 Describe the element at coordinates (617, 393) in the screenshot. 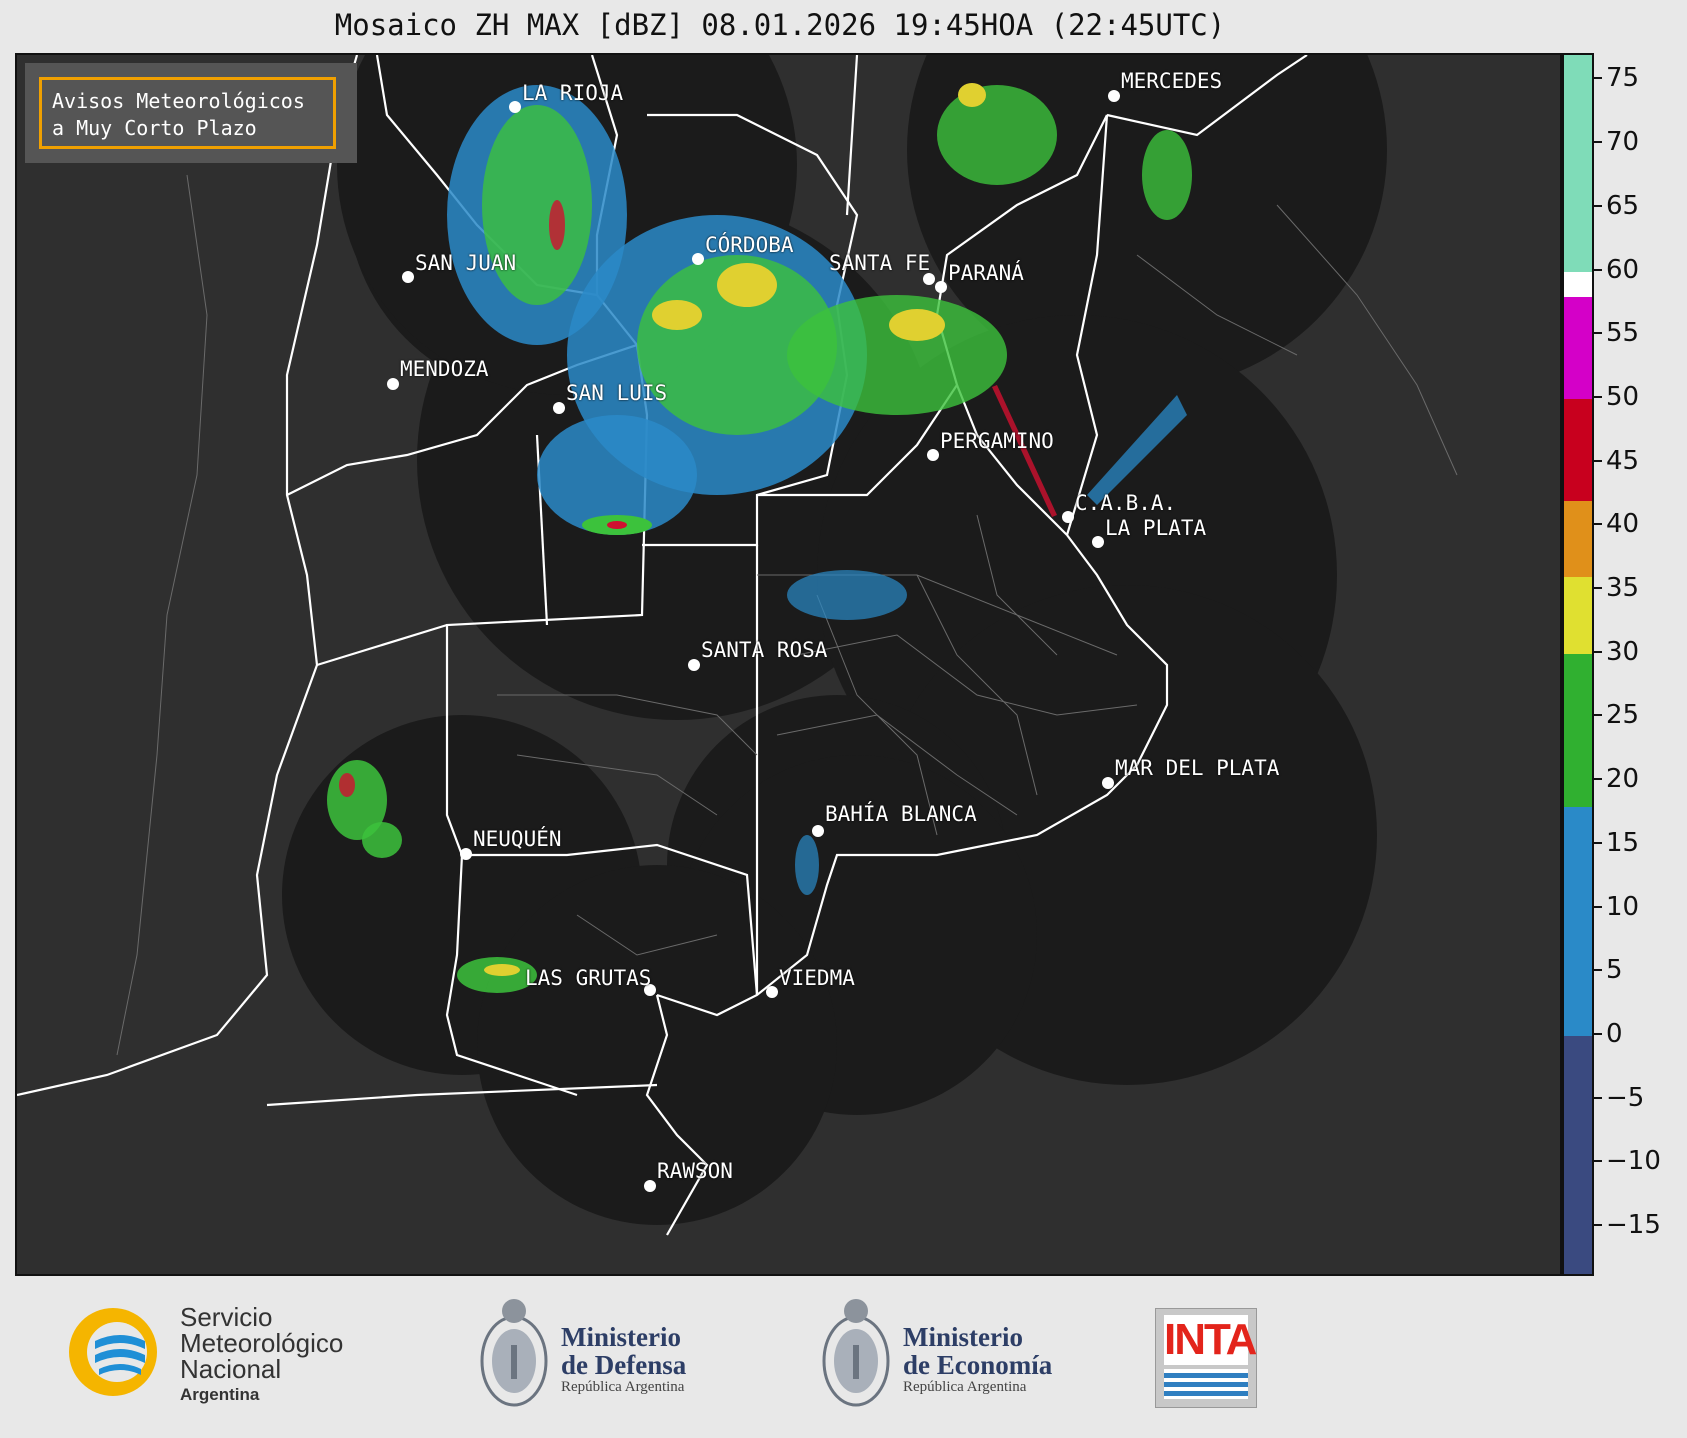

I see `city-label-san-luis: SAN LUIS` at that location.